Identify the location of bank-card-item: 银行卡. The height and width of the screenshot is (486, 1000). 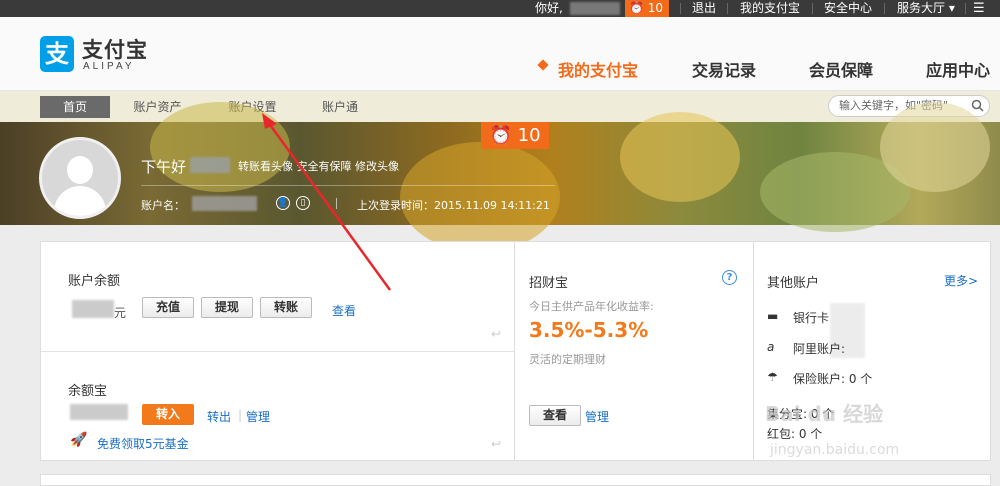
(811, 317).